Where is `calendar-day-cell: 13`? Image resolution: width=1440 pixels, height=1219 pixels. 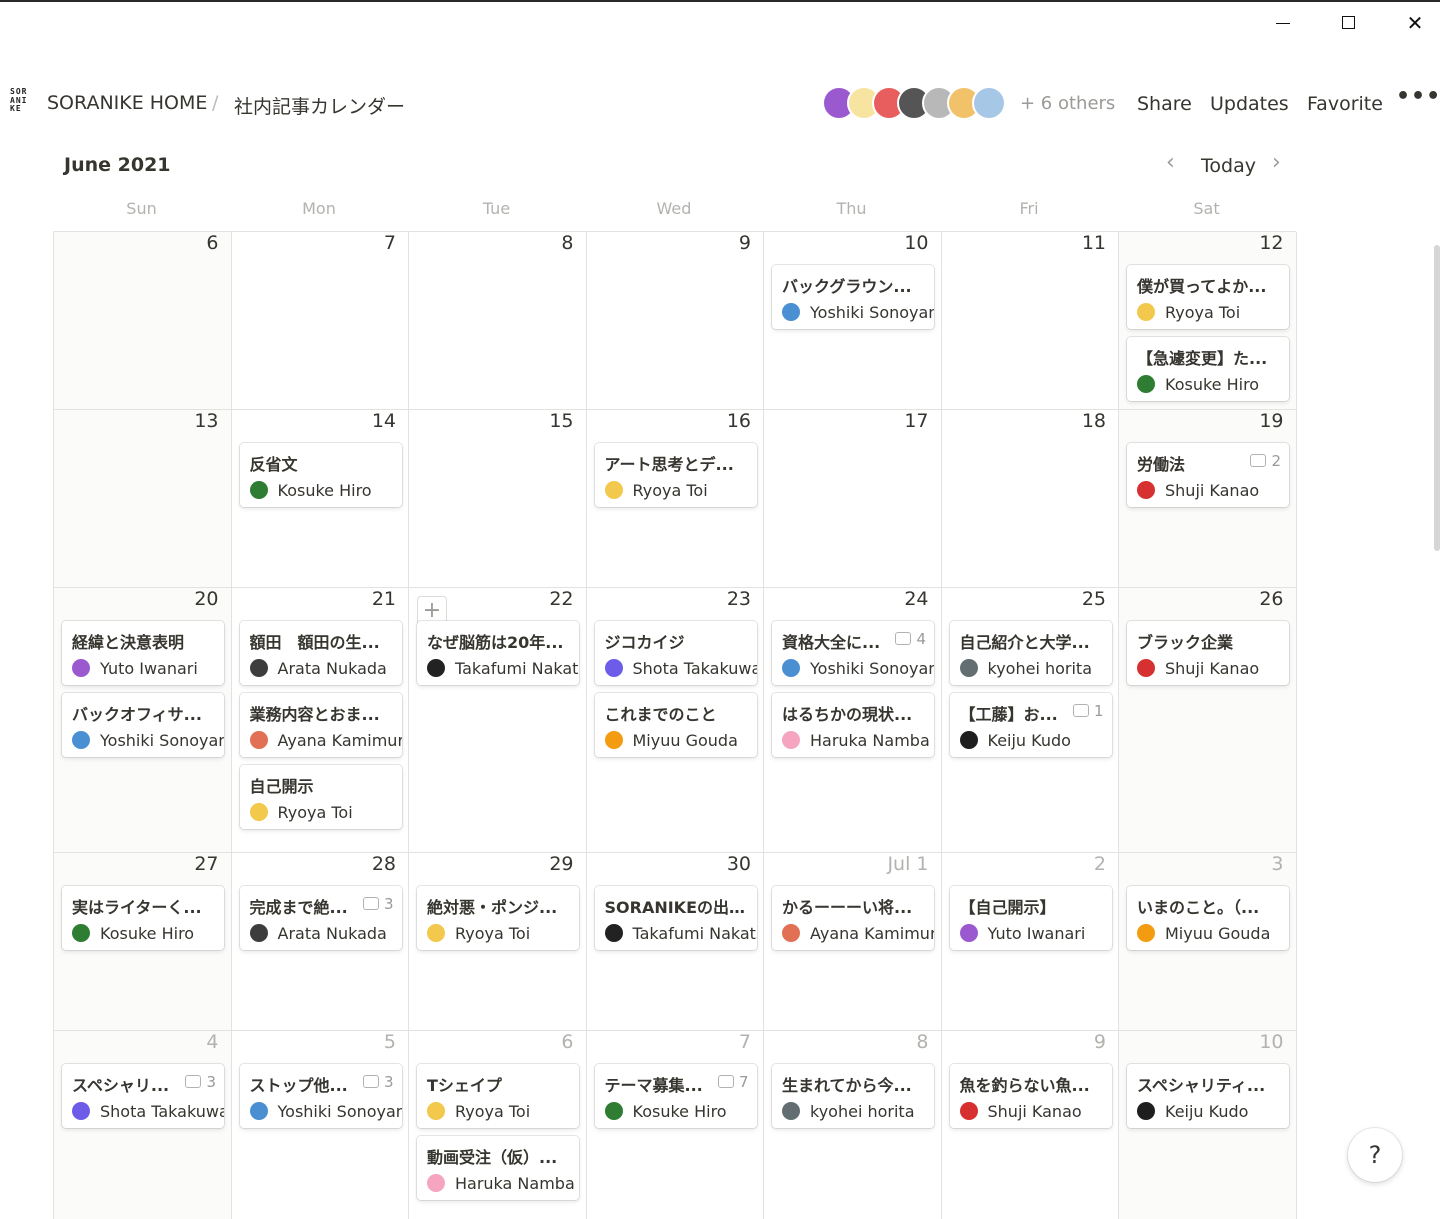
calendar-day-cell: 13 is located at coordinates (143, 499).